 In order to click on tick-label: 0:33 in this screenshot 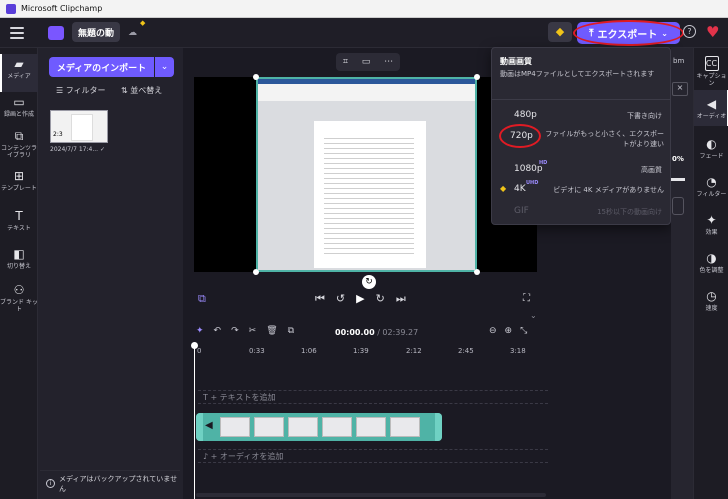, I will do `click(257, 351)`.